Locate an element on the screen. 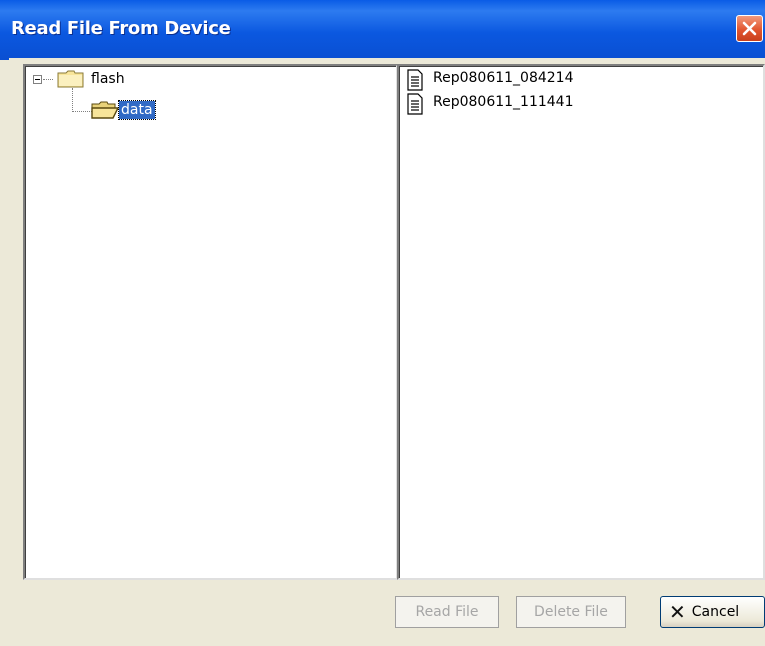 The height and width of the screenshot is (646, 765). tree-item-flash: flash is located at coordinates (133, 79).